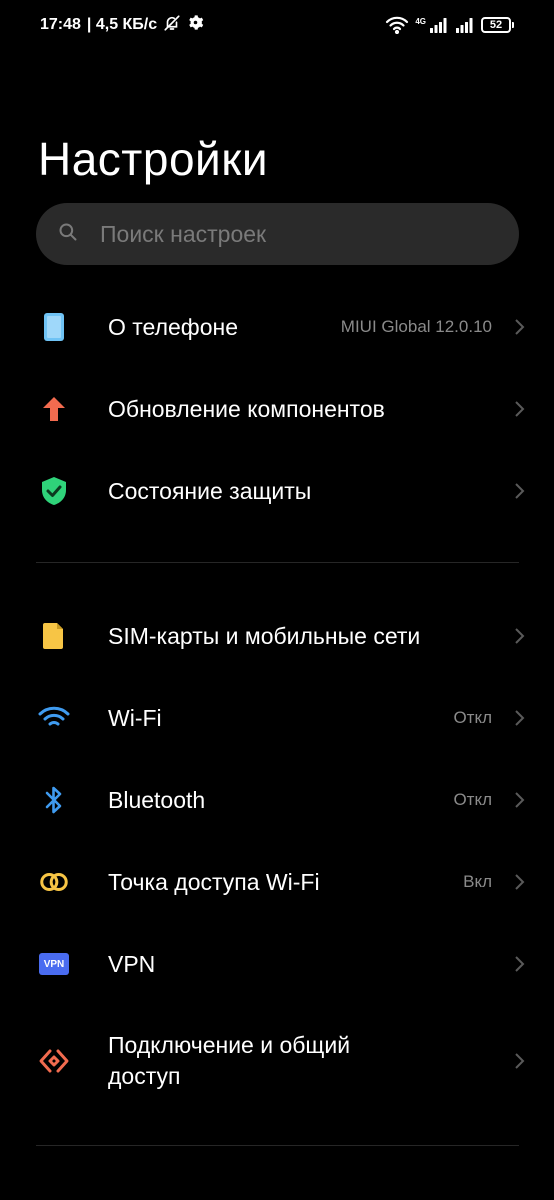  Describe the element at coordinates (477, 881) in the screenshot. I see `settings-item-value: Вкл` at that location.